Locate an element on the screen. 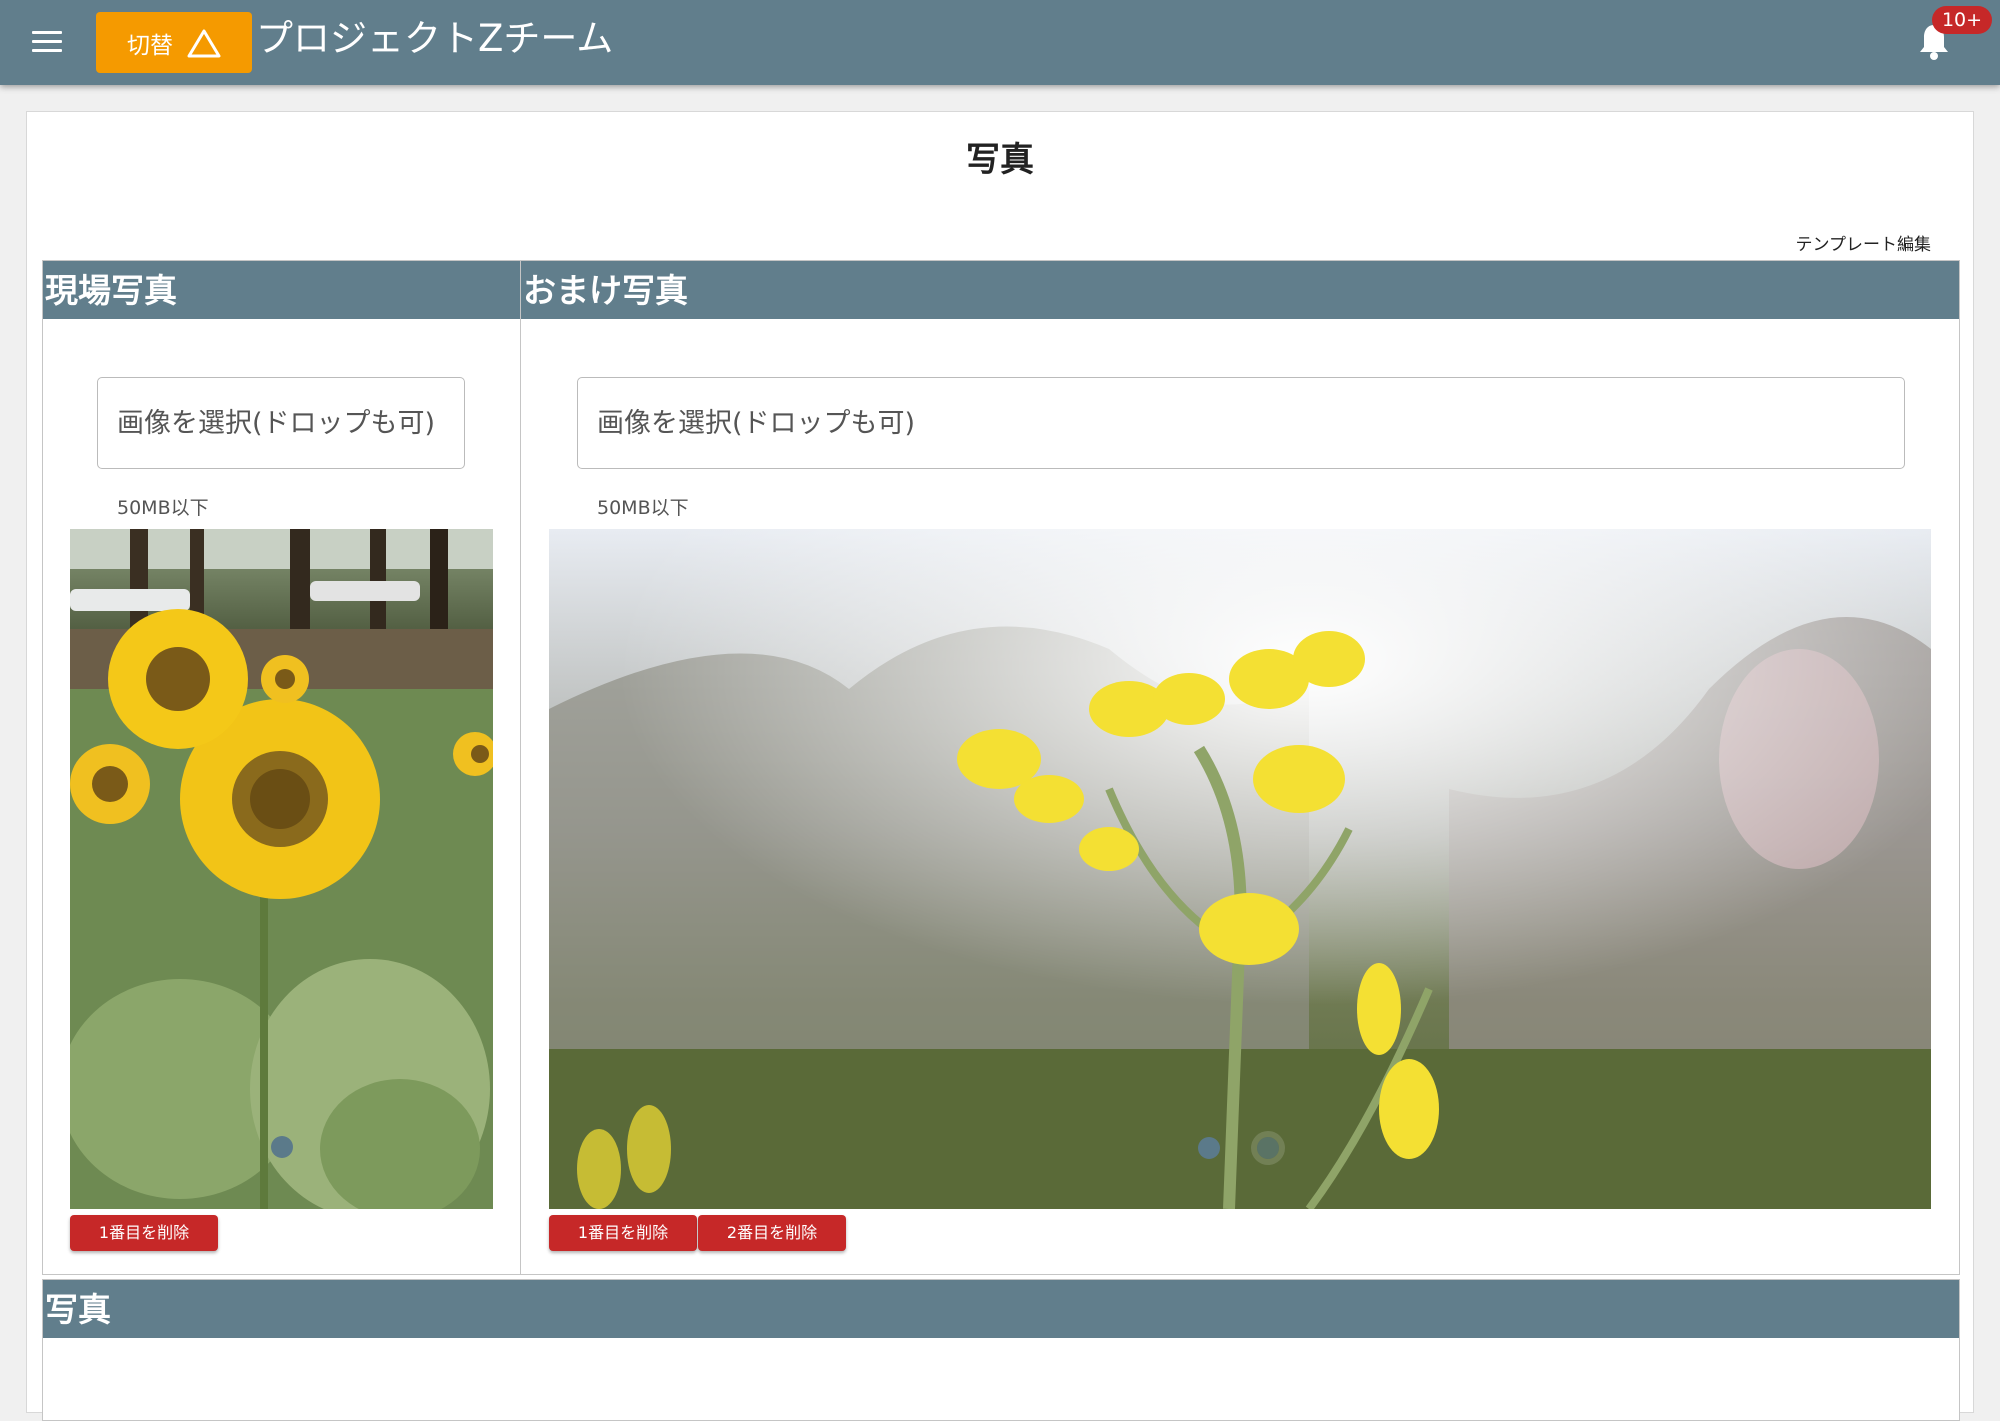  switch-button-label: 切替 is located at coordinates (150, 45).